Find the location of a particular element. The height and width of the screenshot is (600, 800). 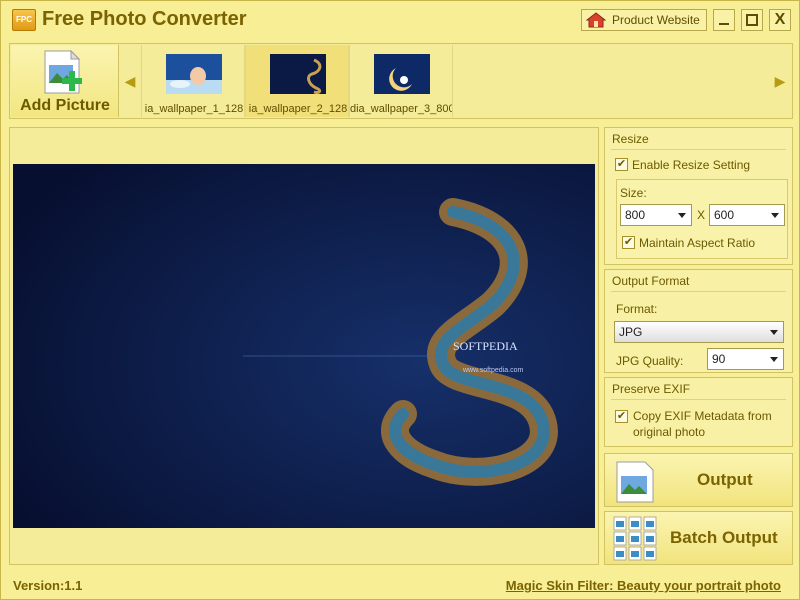

output-format-title: Output Format is located at coordinates (651, 281).